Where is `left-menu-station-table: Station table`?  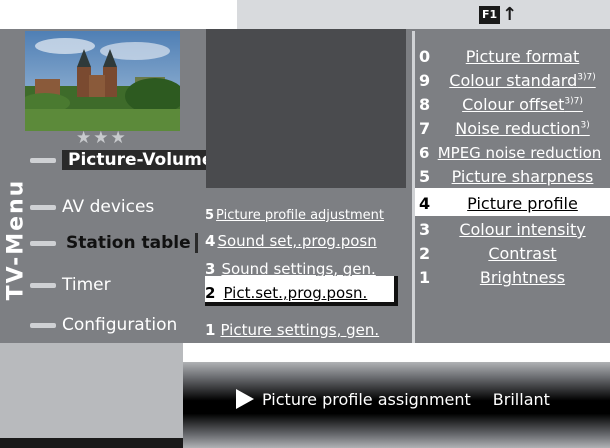 left-menu-station-table: Station table is located at coordinates (114, 243).